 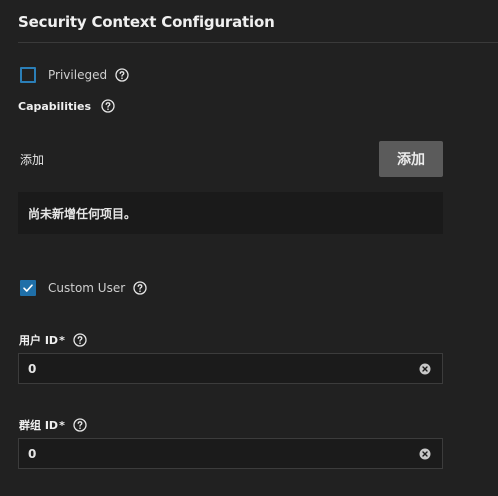 What do you see at coordinates (39, 340) in the screenshot?
I see `user-id-label-text: 用户 ID` at bounding box center [39, 340].